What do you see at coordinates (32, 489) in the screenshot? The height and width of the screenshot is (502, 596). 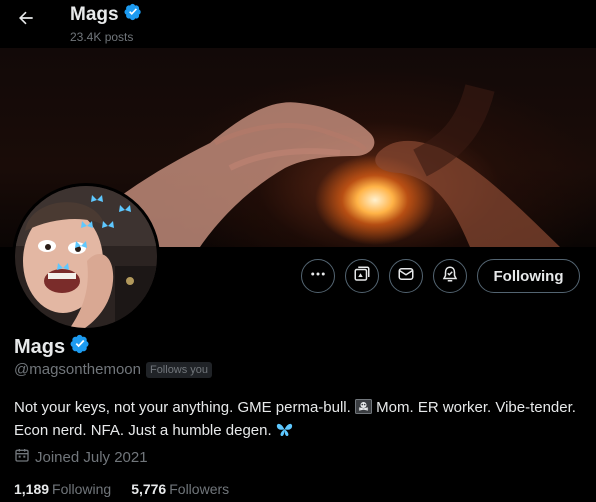 I see `following-count: 1,189` at bounding box center [32, 489].